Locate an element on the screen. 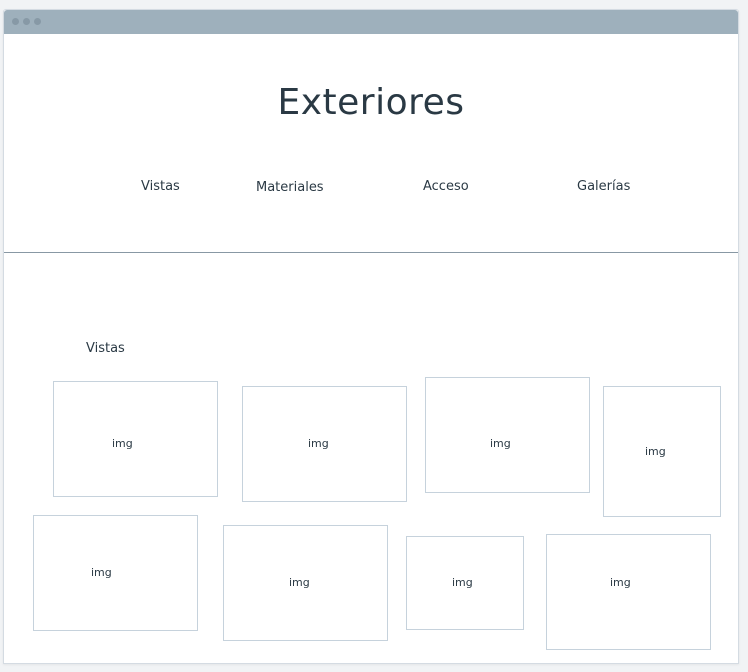  nav-item-acceso: Acceso is located at coordinates (446, 186).